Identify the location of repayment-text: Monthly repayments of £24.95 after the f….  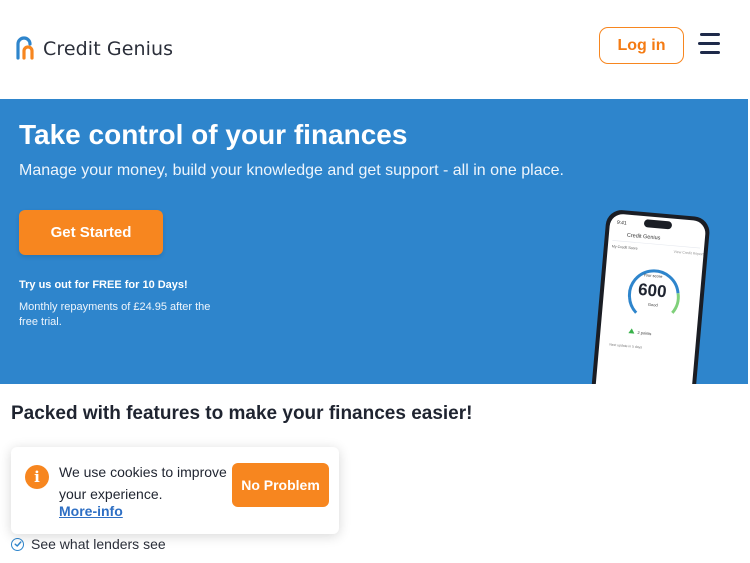
(115, 314).